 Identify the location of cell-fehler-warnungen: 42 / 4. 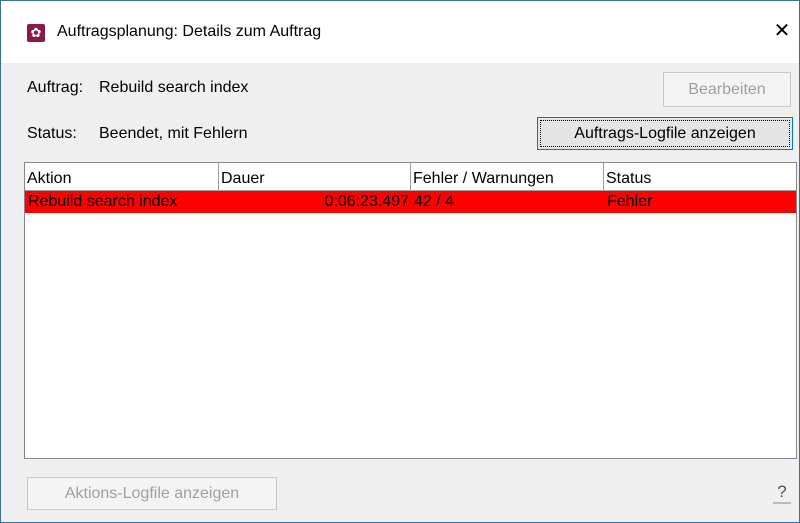
(434, 201).